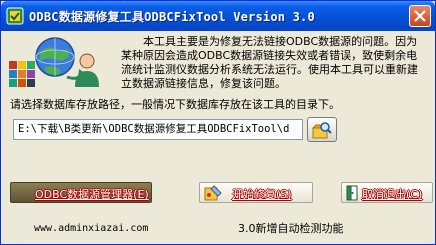  I want to click on folder-browse-icon, so click(322, 130).